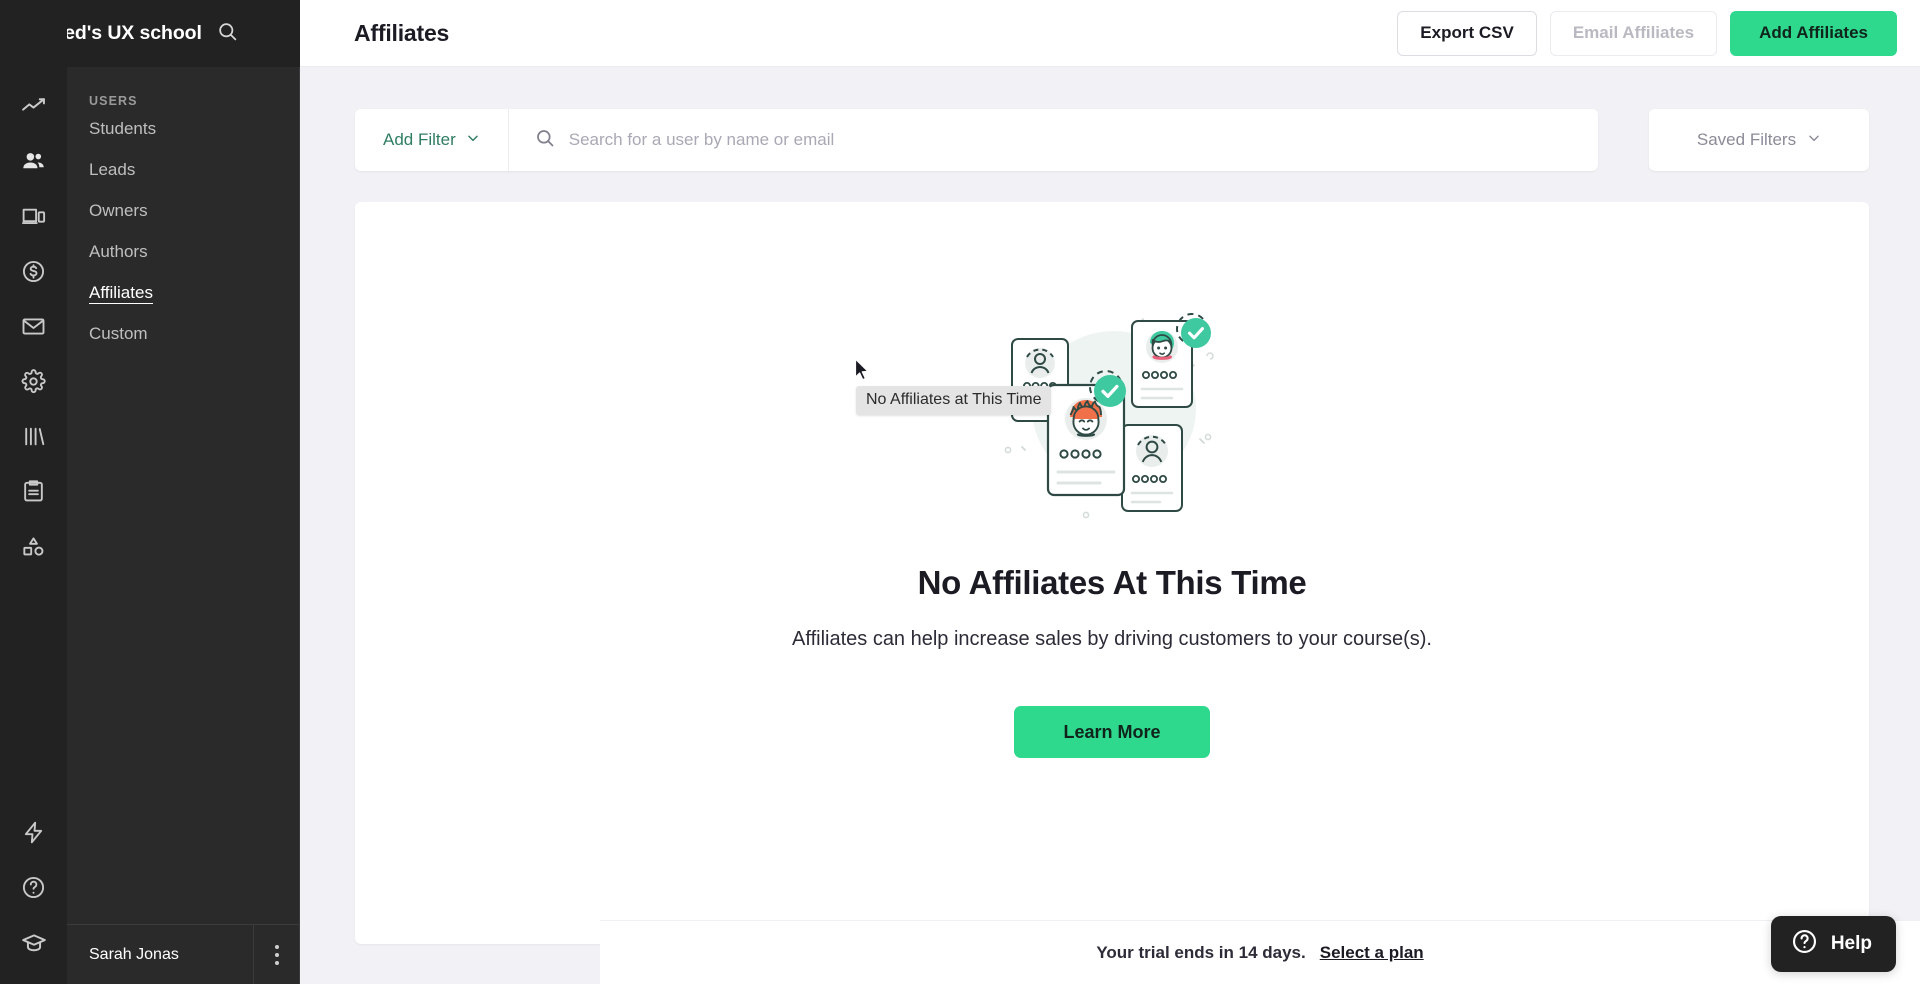 Image resolution: width=1920 pixels, height=984 pixels. Describe the element at coordinates (134, 954) in the screenshot. I see `user-name: Sarah Jonas` at that location.